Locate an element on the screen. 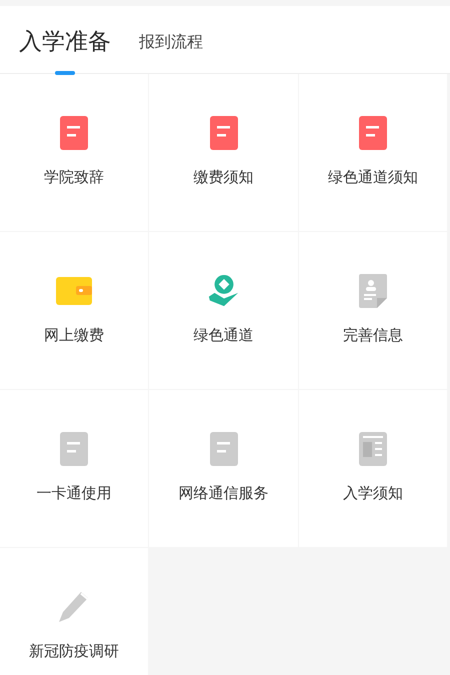 This screenshot has width=450, height=675. item-label: 网上缴费 is located at coordinates (74, 335).